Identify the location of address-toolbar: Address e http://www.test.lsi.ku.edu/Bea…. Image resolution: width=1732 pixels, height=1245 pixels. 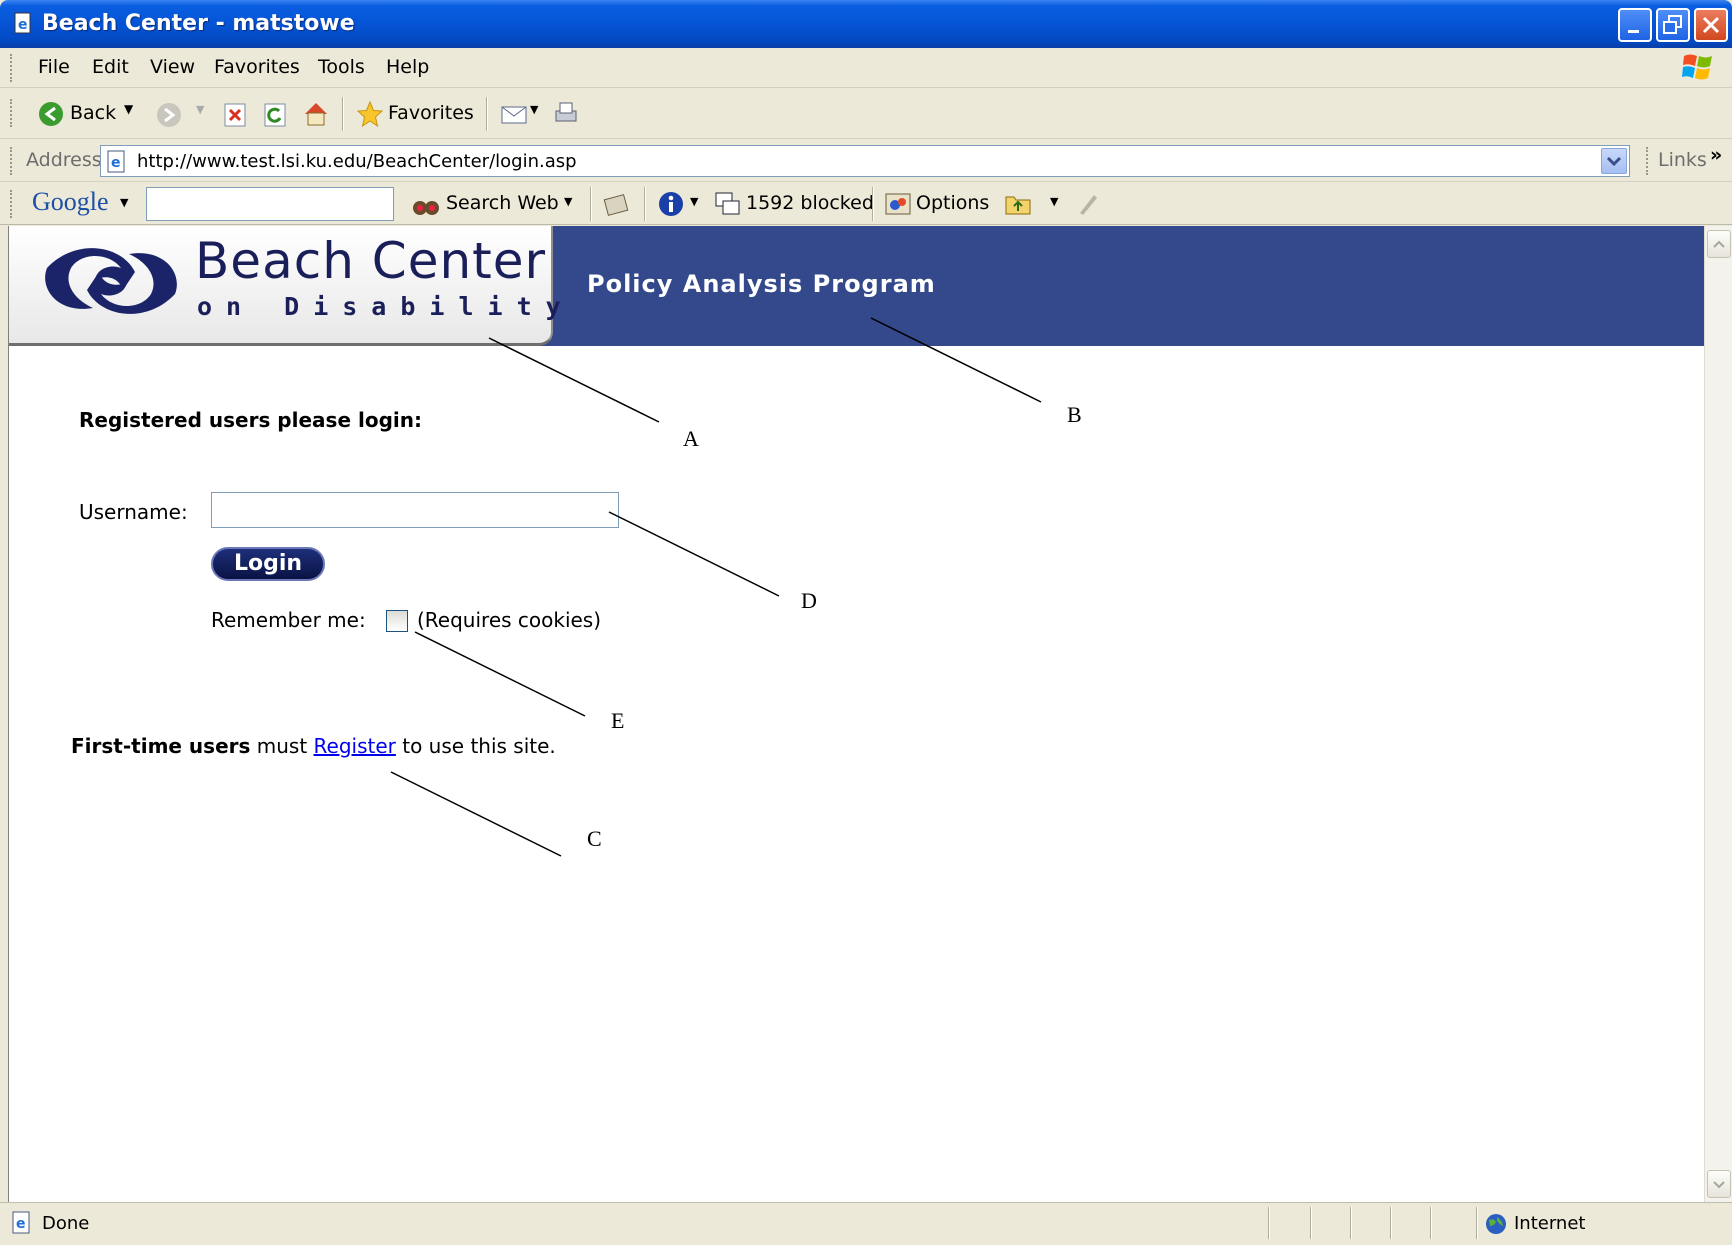
(866, 161).